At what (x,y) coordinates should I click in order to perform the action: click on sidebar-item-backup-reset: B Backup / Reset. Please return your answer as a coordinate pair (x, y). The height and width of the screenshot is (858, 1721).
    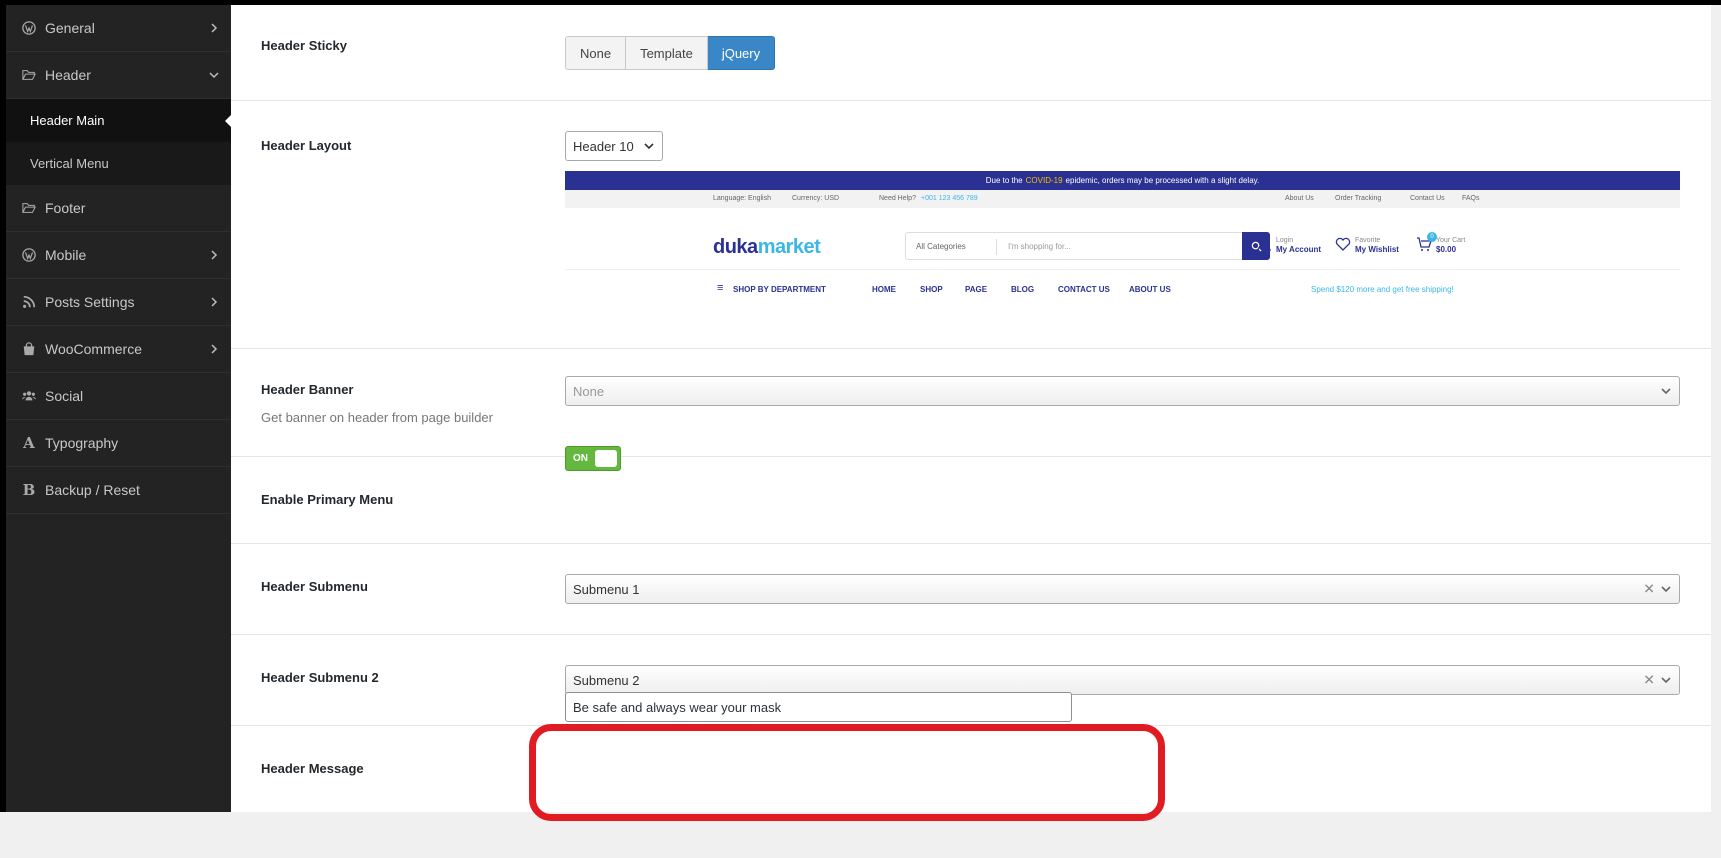
    Looking at the image, I should click on (118, 490).